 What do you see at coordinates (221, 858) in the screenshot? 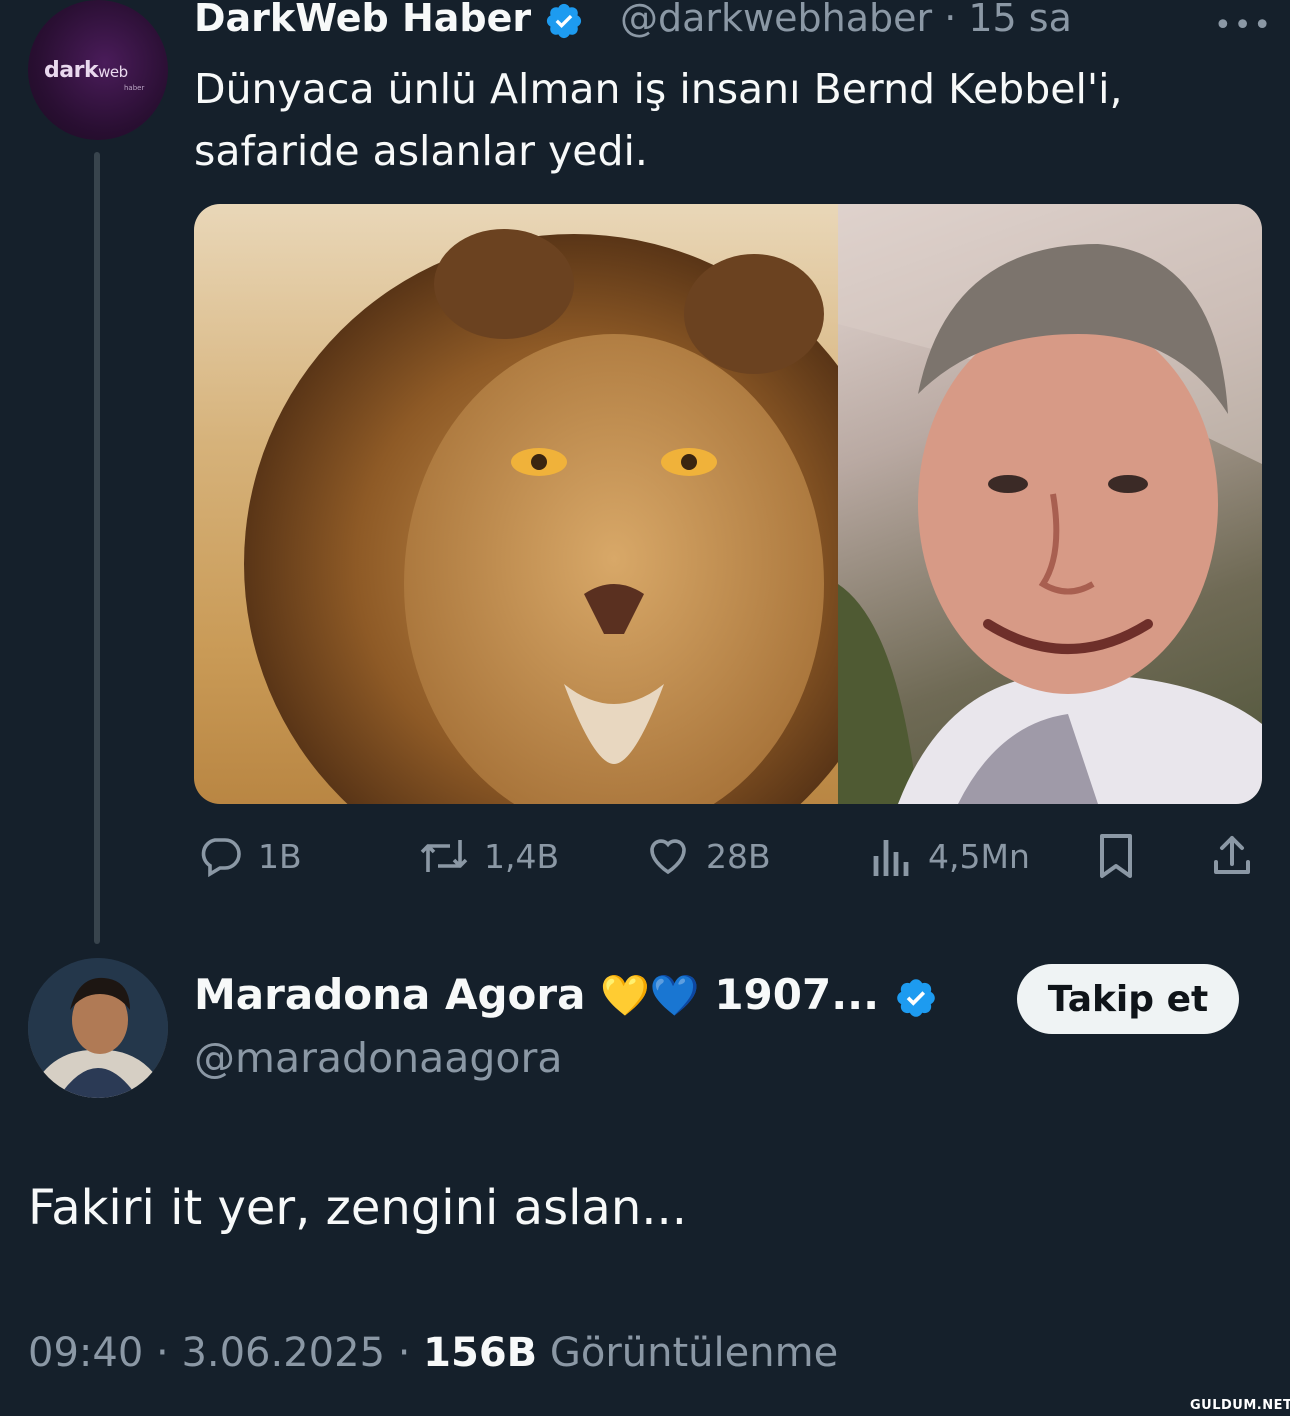
I see `reply-icon` at bounding box center [221, 858].